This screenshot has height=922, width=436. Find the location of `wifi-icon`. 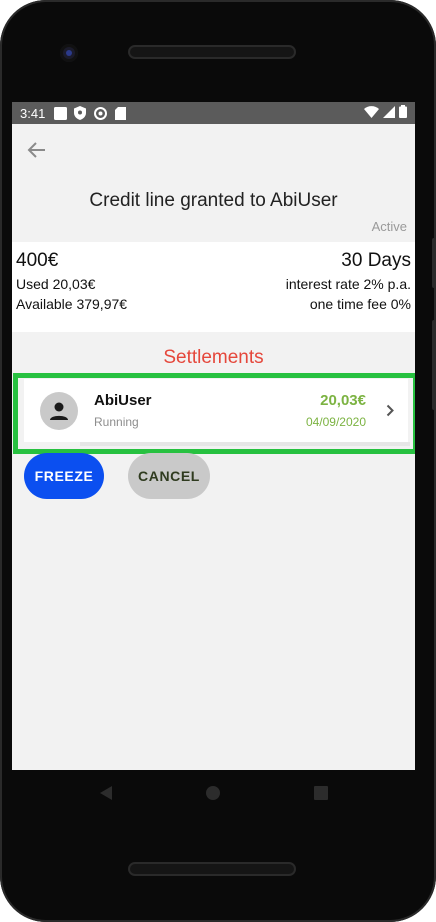

wifi-icon is located at coordinates (371, 113).